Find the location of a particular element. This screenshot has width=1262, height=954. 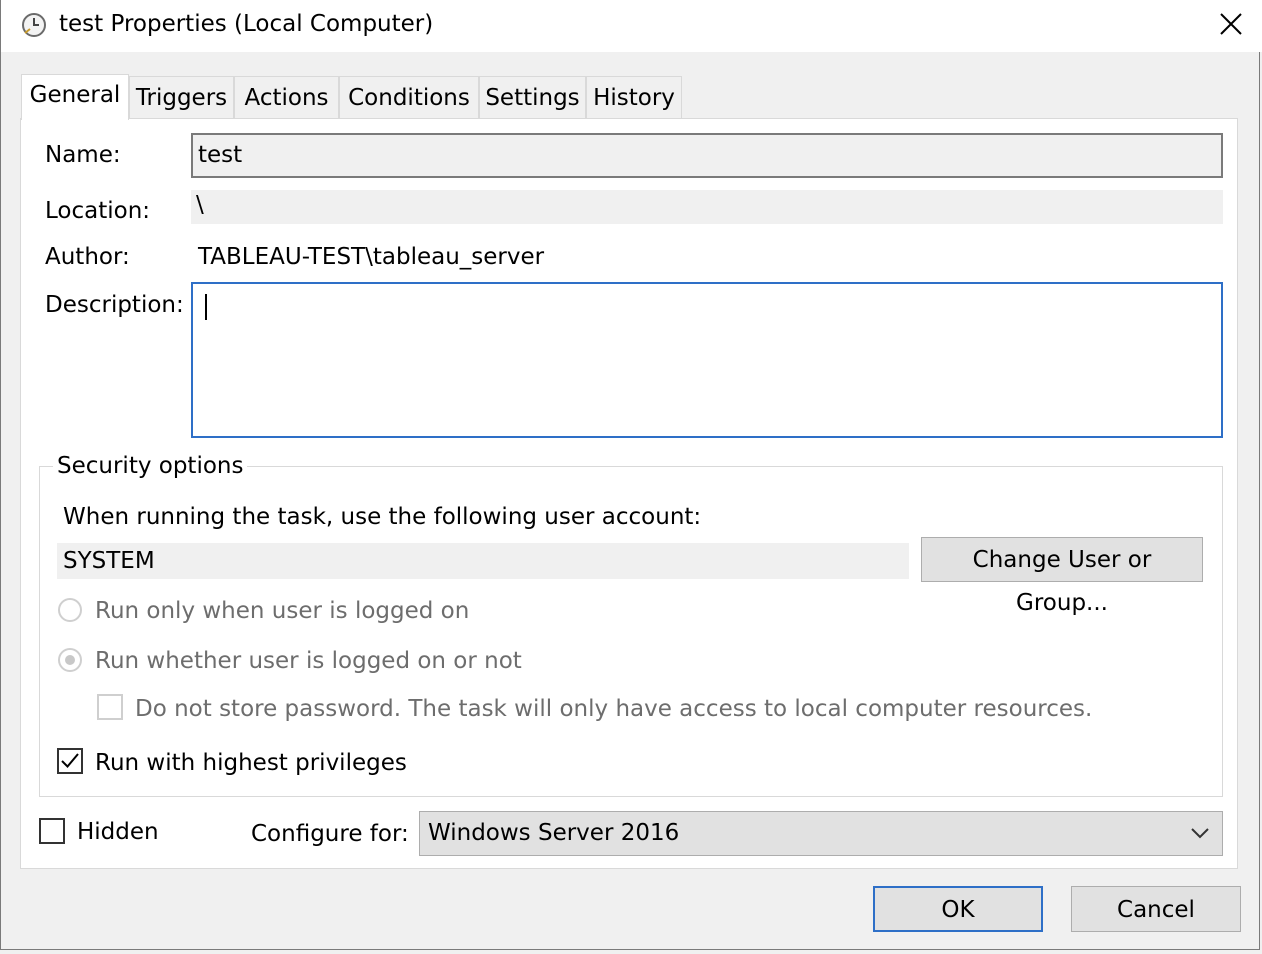

radio-whether-label: Run whether user is logged on or not is located at coordinates (308, 661).